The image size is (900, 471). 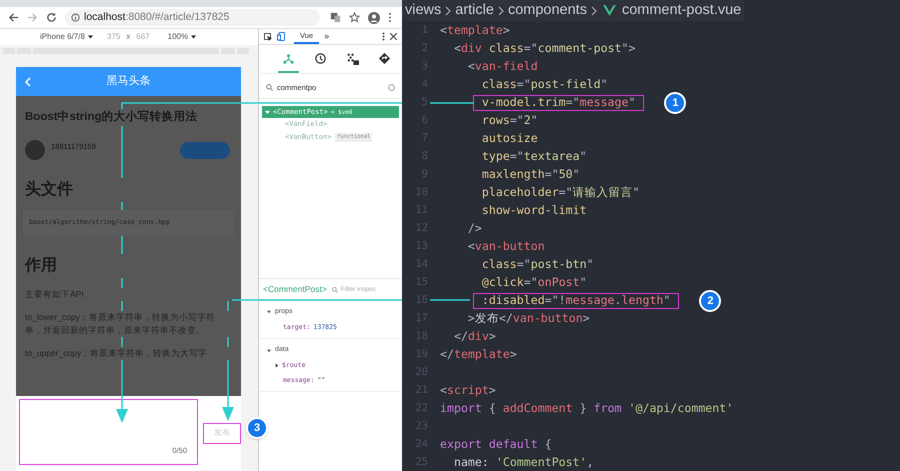 I want to click on circle-icon, so click(x=391, y=87).